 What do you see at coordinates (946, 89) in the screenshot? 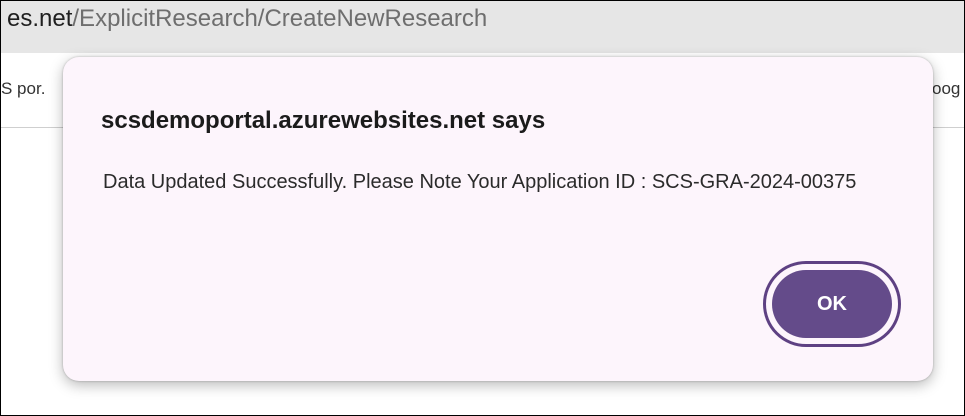
I see `bookmark-item-right: oog` at bounding box center [946, 89].